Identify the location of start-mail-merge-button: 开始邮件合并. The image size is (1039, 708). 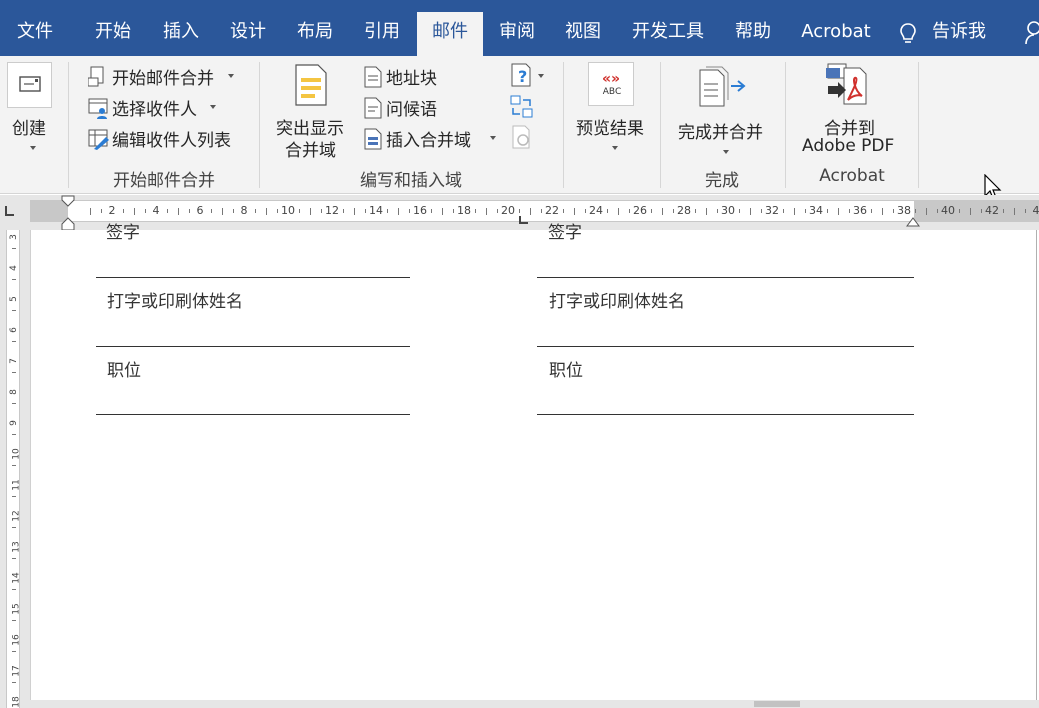
(162, 76).